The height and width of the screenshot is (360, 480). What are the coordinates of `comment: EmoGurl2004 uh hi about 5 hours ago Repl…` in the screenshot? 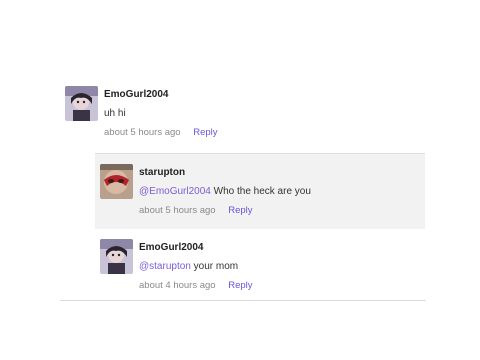 It's located at (245, 112).